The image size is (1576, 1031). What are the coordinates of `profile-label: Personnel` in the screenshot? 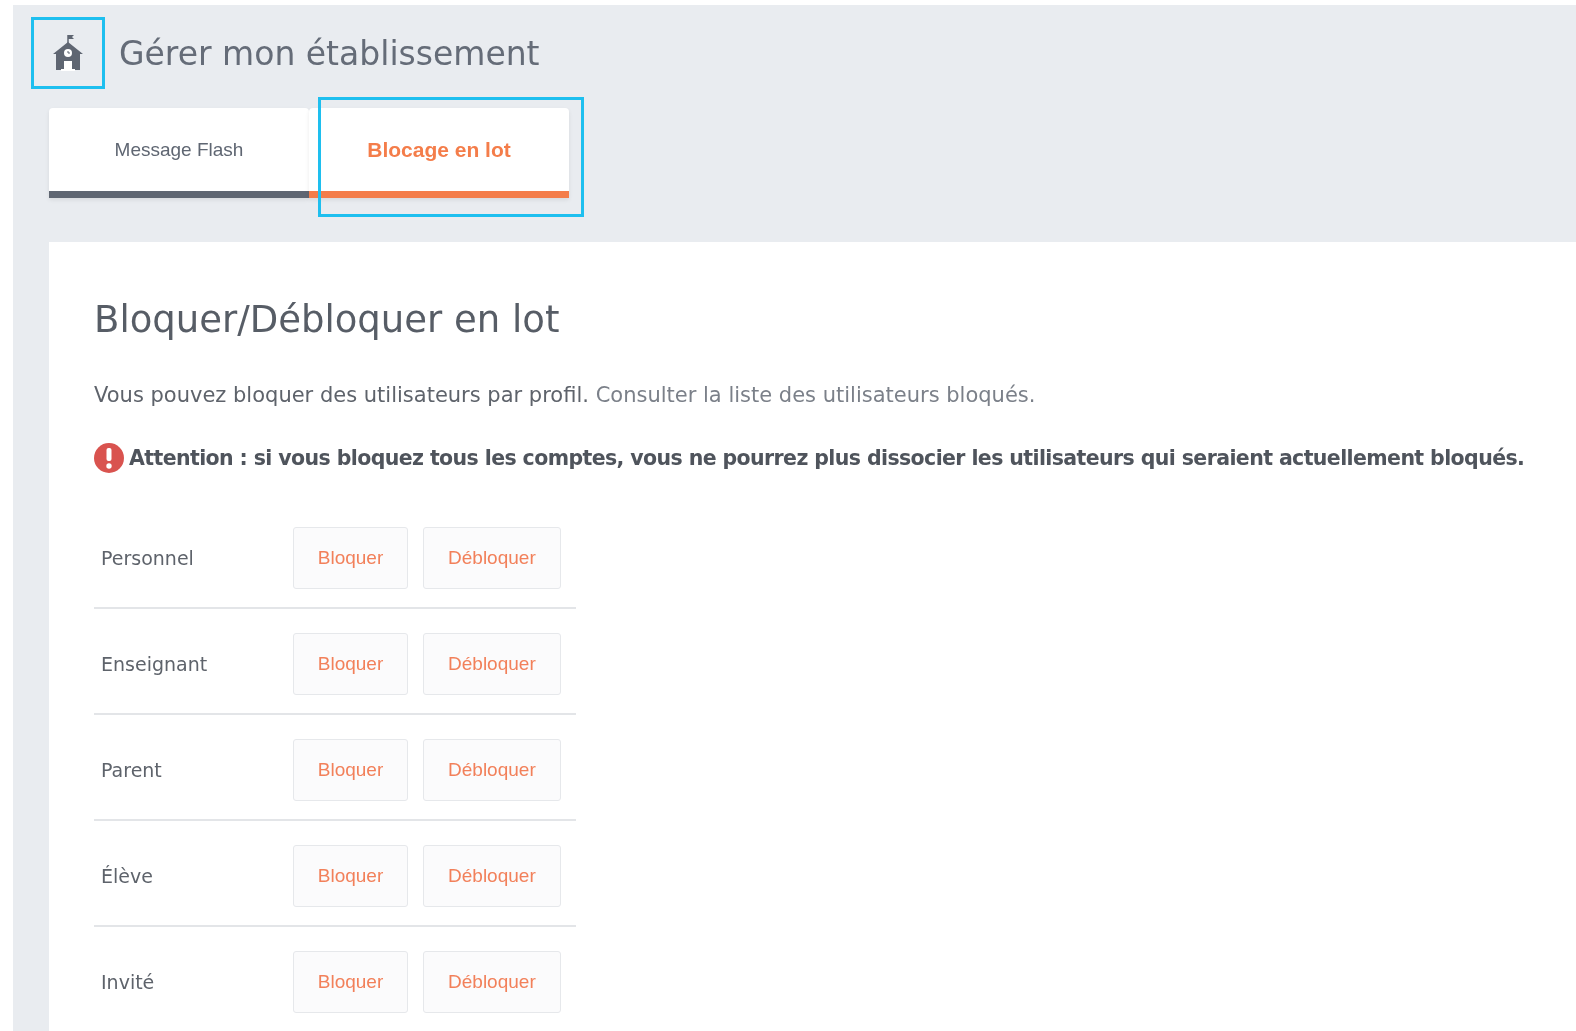 It's located at (147, 558).